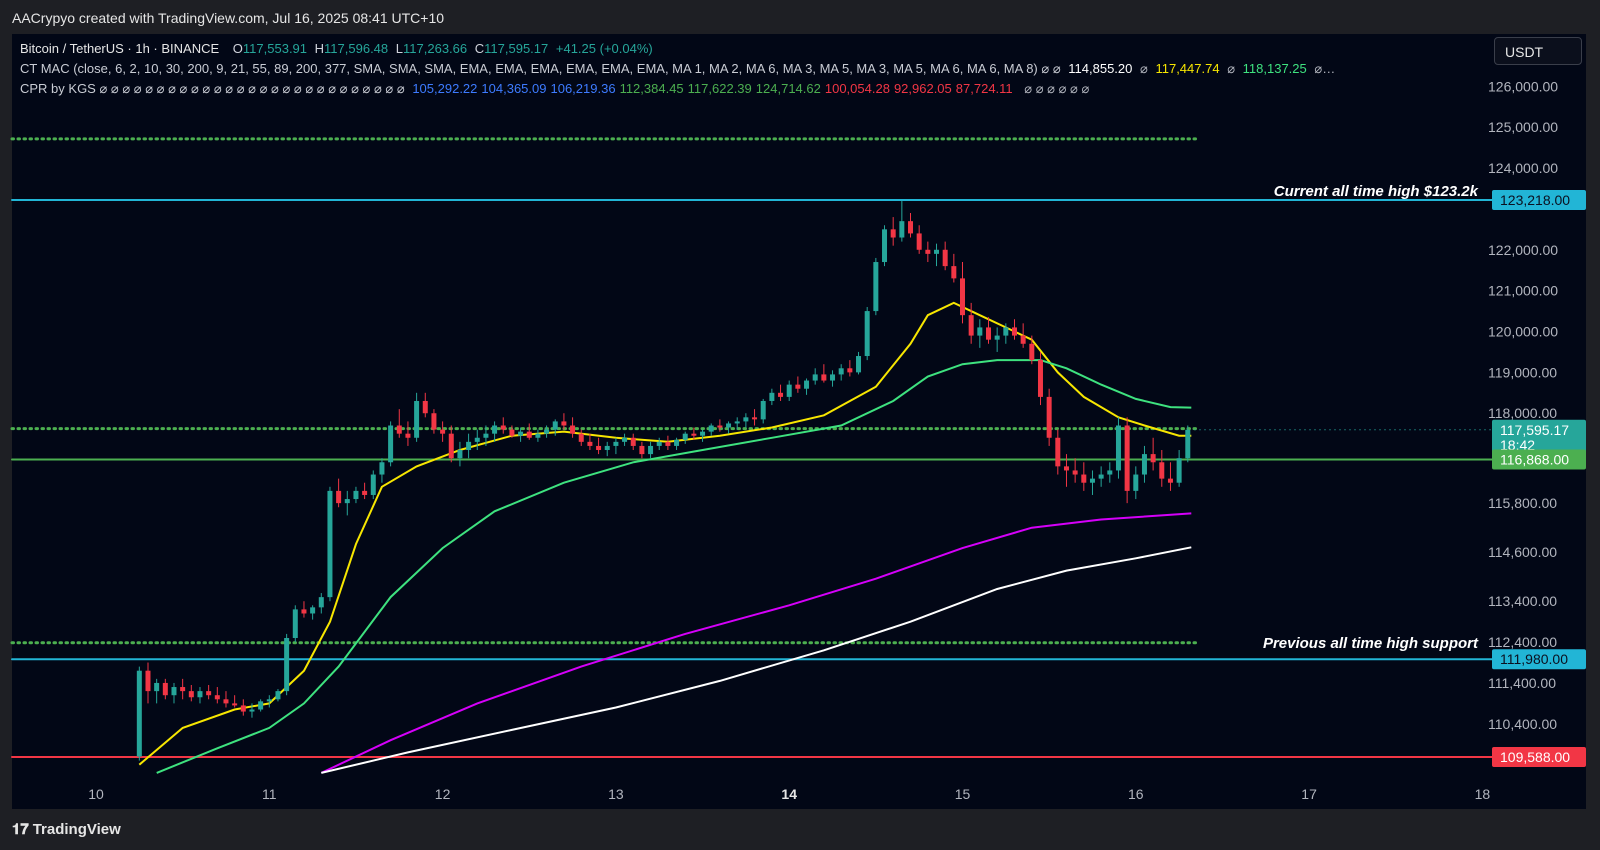 The image size is (1600, 850). I want to click on time-axis-tick: 11, so click(269, 794).